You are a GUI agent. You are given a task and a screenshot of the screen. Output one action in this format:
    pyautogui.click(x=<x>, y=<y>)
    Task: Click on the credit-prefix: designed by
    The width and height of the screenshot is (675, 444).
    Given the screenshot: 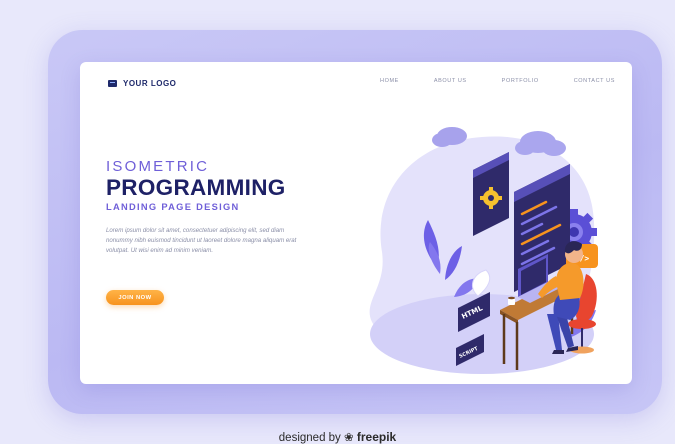 What is the action you would take?
    pyautogui.click(x=309, y=438)
    